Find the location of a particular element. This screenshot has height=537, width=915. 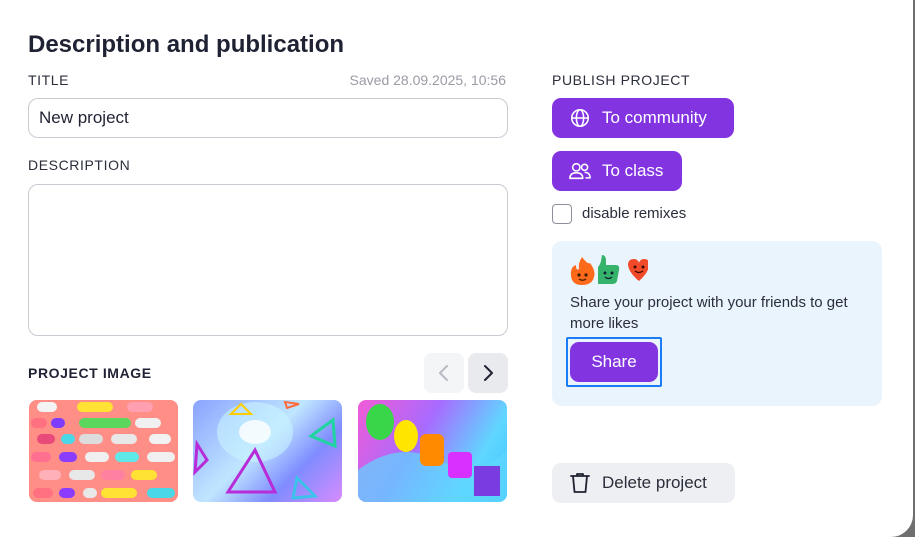

thumbs-up-emoji-icon is located at coordinates (609, 269).